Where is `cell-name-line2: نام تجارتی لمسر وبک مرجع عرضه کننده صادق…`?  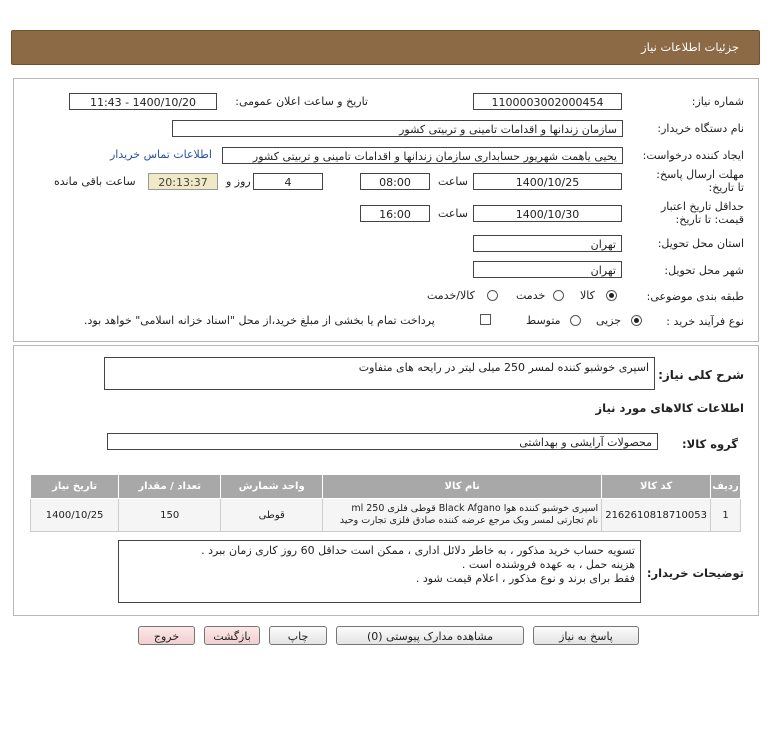 cell-name-line2: نام تجارتی لمسر وبک مرجع عرضه کننده صادق… is located at coordinates (469, 520).